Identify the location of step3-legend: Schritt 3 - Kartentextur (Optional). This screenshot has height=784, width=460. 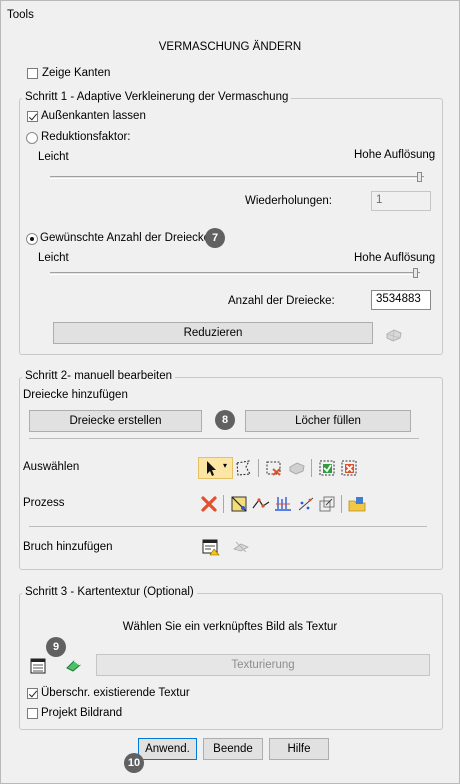
(109, 592).